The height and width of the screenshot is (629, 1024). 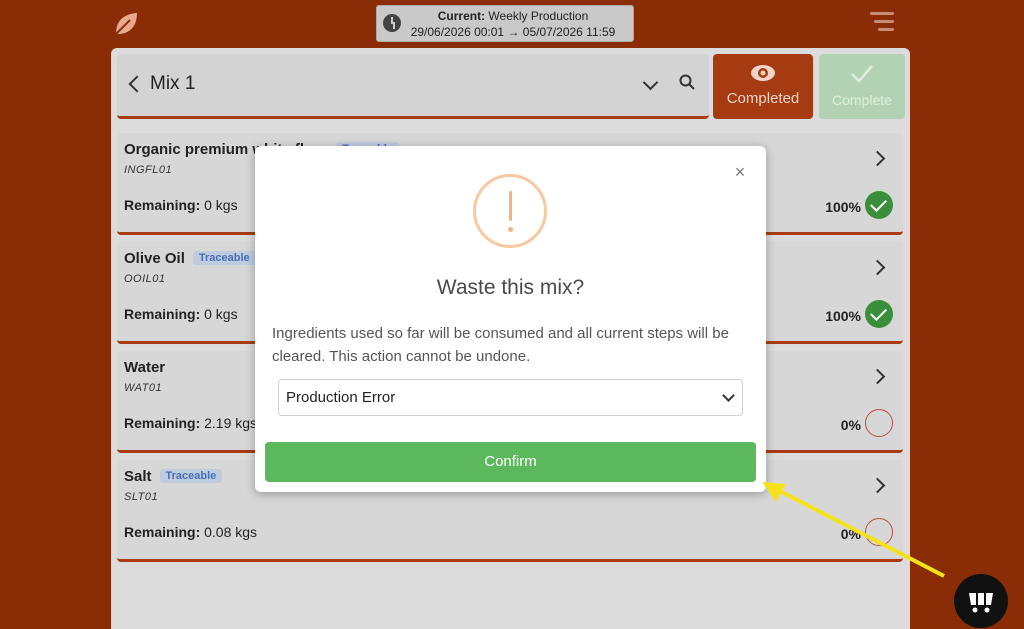 What do you see at coordinates (148, 170) in the screenshot?
I see `ingredient-code: INGFL01` at bounding box center [148, 170].